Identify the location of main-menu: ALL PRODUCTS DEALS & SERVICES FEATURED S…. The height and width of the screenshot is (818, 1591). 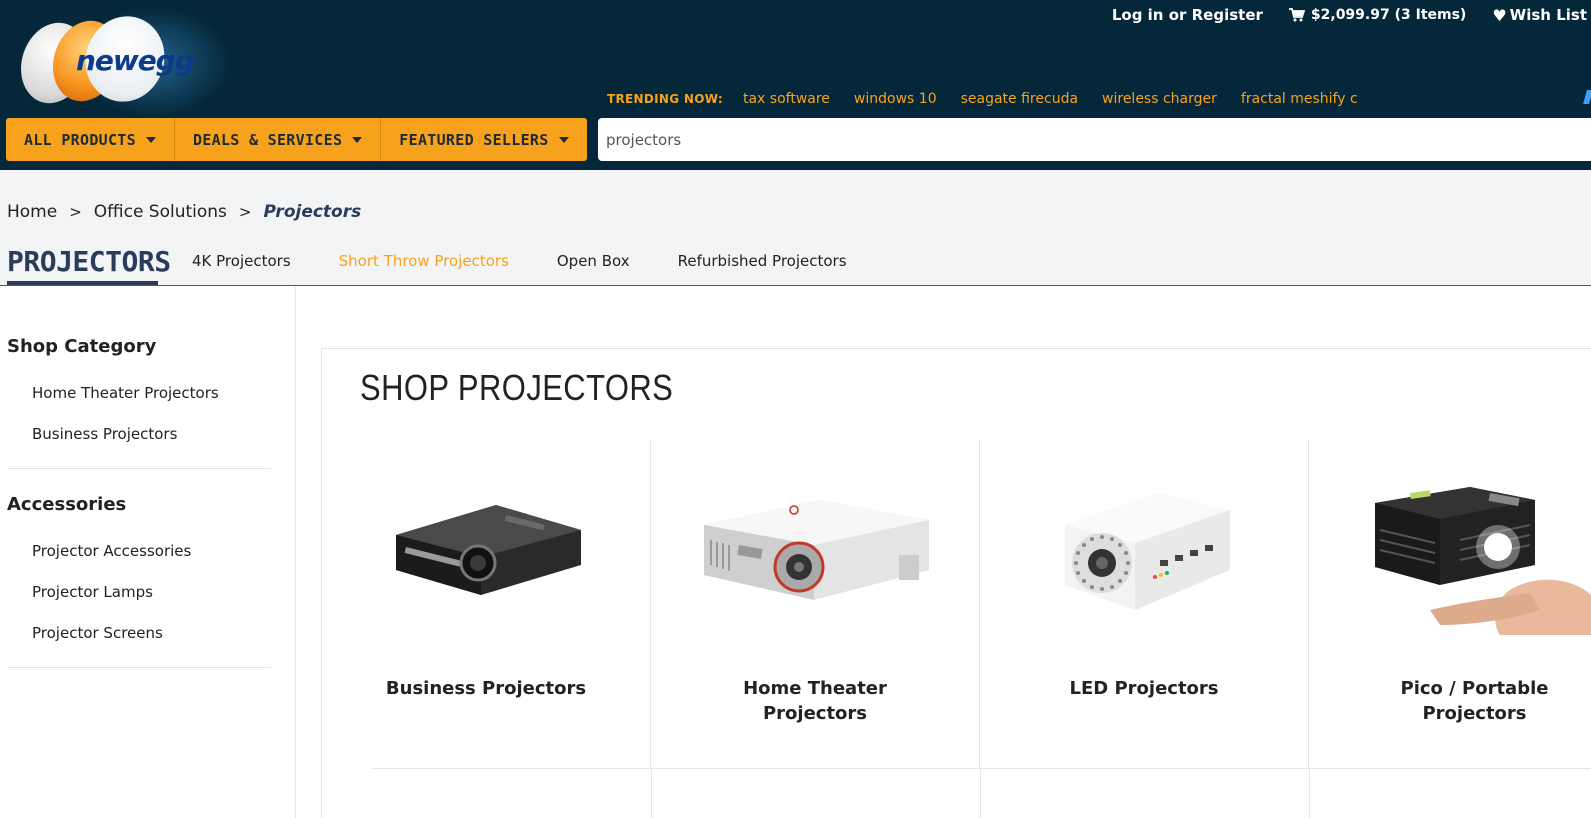
(296, 139).